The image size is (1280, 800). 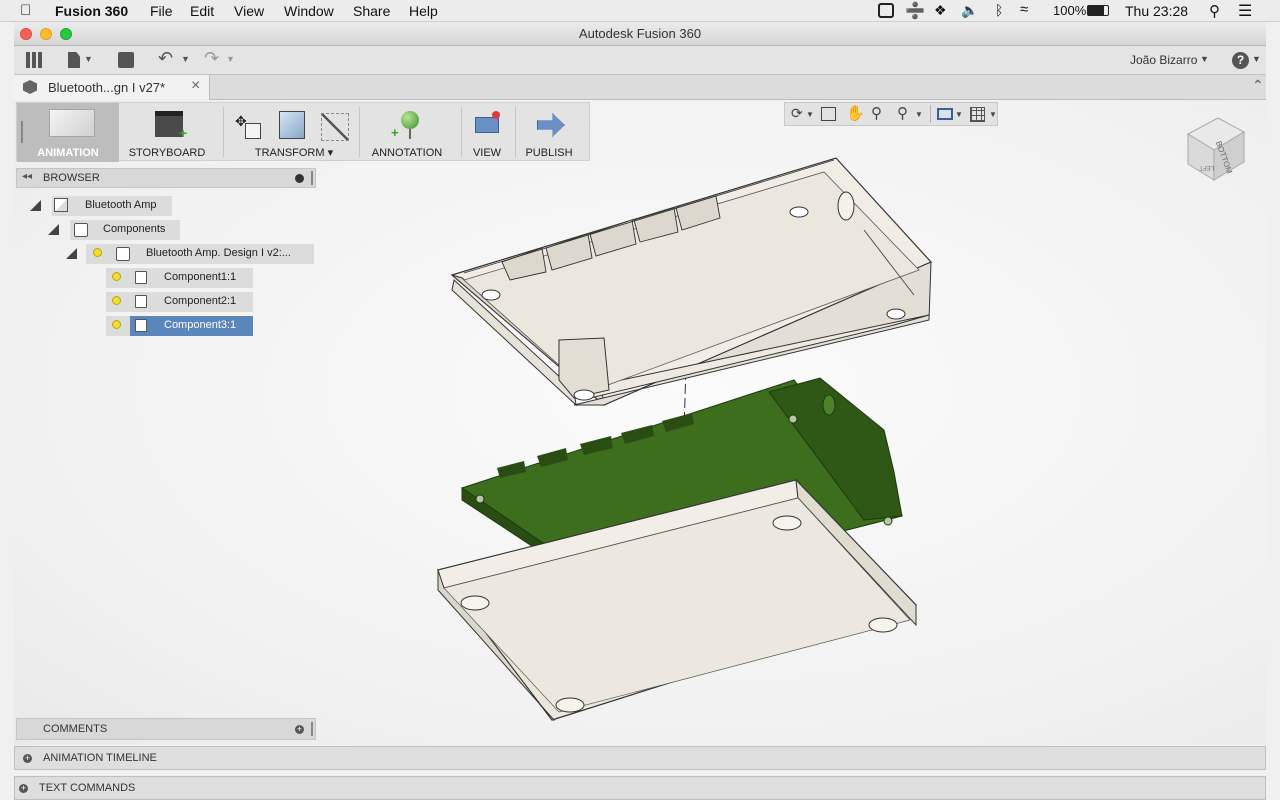 What do you see at coordinates (902, 113) in the screenshot?
I see `fit-zoom-icon: ⚲` at bounding box center [902, 113].